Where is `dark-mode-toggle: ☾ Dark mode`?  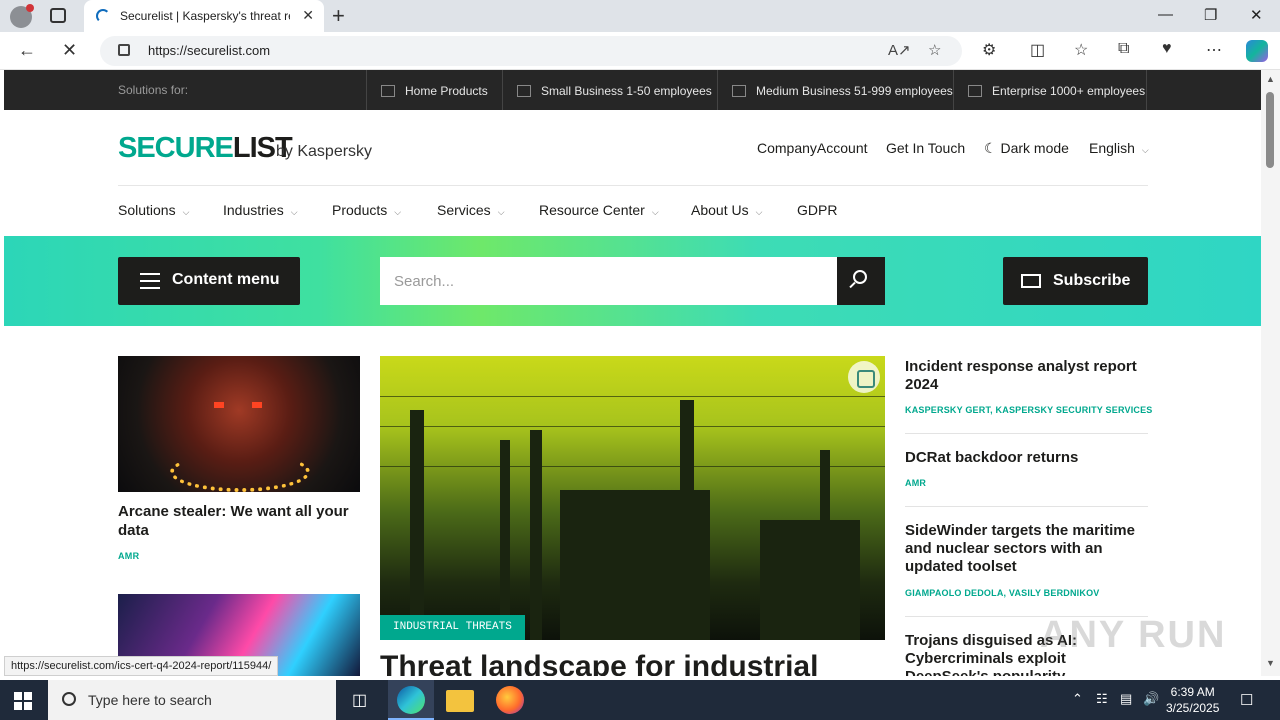
dark-mode-toggle: ☾ Dark mode is located at coordinates (1026, 148).